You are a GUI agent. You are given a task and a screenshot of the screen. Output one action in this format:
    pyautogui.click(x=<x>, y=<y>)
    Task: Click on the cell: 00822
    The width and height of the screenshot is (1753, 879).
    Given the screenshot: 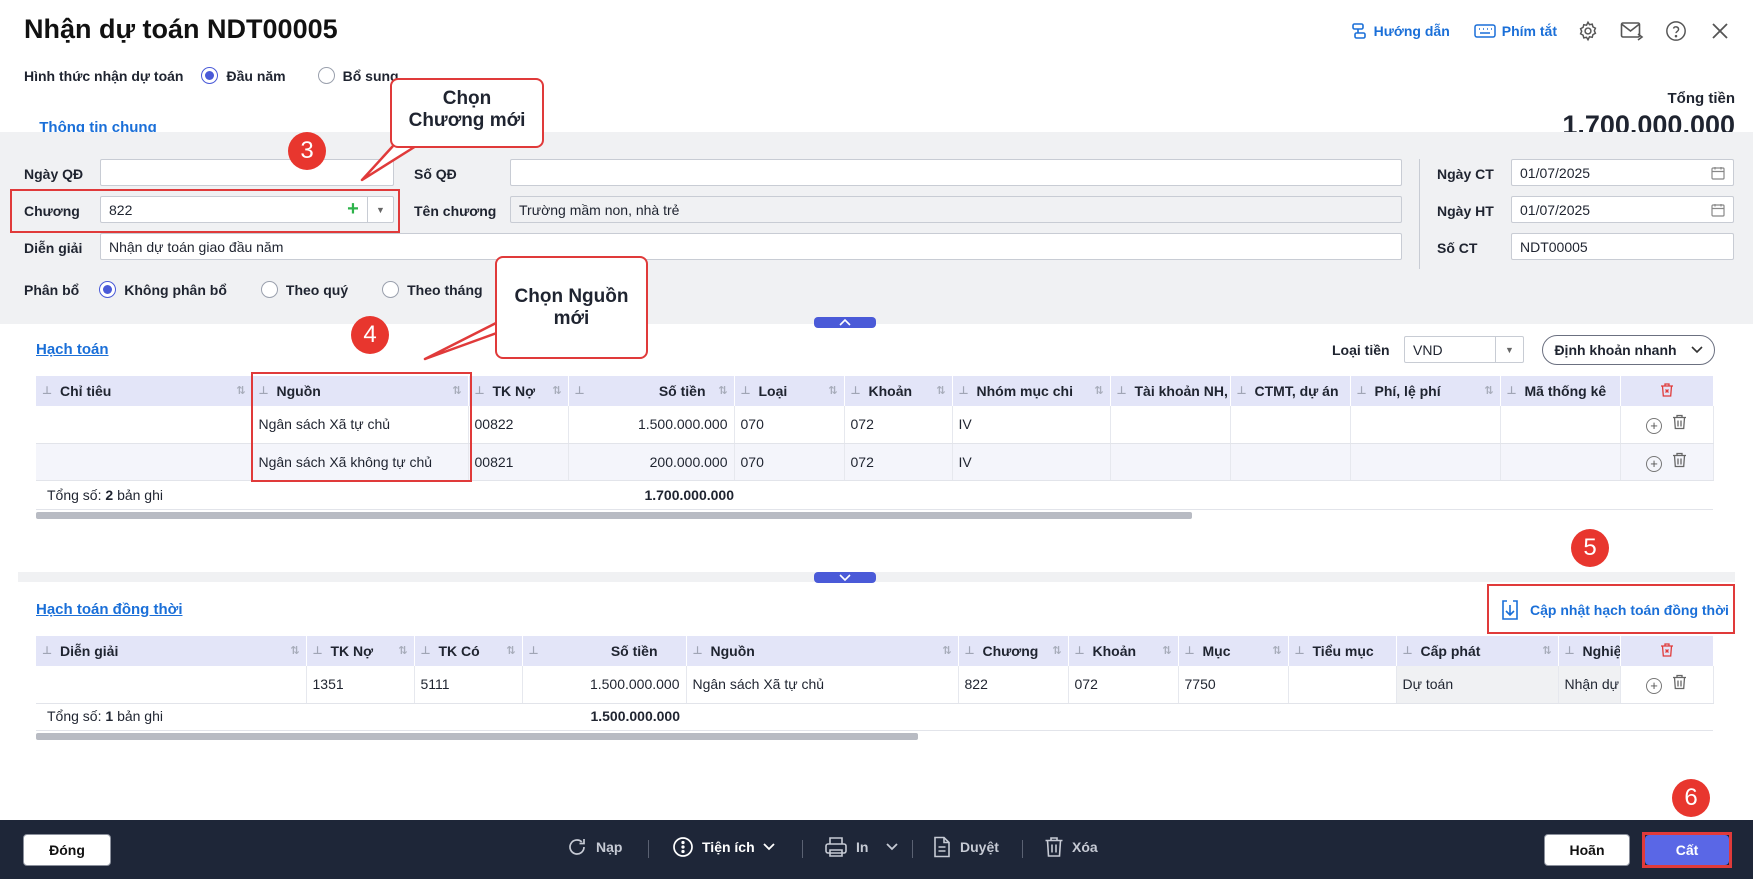 What is the action you would take?
    pyautogui.click(x=518, y=425)
    